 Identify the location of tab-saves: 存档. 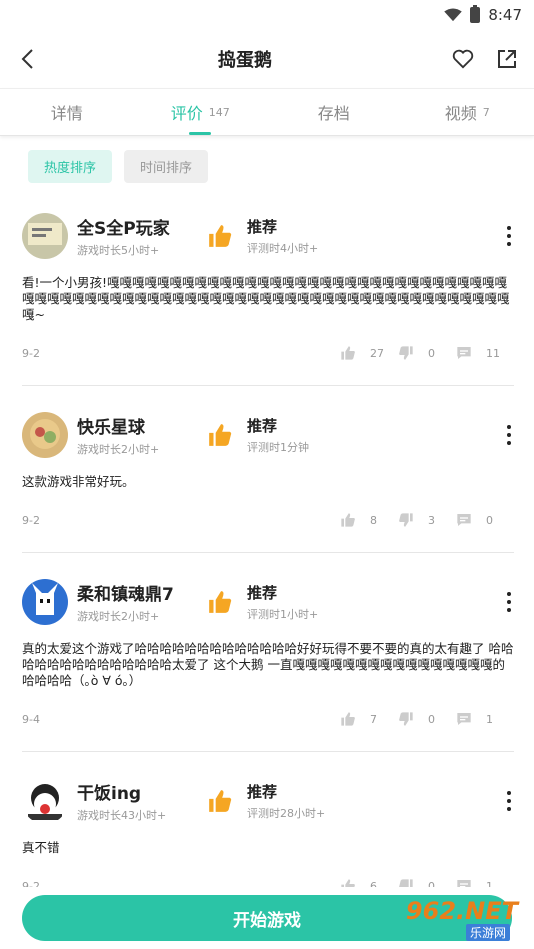
(334, 112).